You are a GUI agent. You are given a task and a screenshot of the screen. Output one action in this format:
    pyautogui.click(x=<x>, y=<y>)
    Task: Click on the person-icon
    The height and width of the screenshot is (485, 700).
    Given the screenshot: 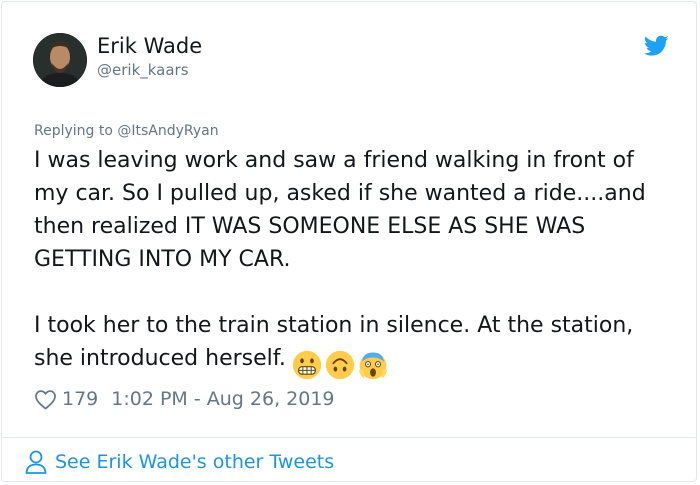 What is the action you would take?
    pyautogui.click(x=36, y=462)
    